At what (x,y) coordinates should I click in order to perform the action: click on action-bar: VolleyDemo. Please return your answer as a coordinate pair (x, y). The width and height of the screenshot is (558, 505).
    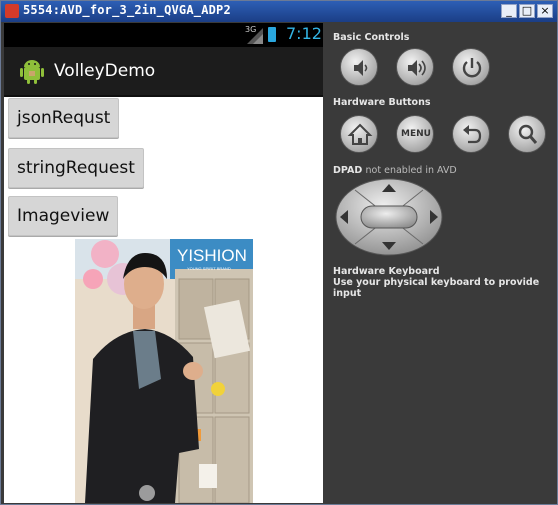
    Looking at the image, I should click on (163, 72).